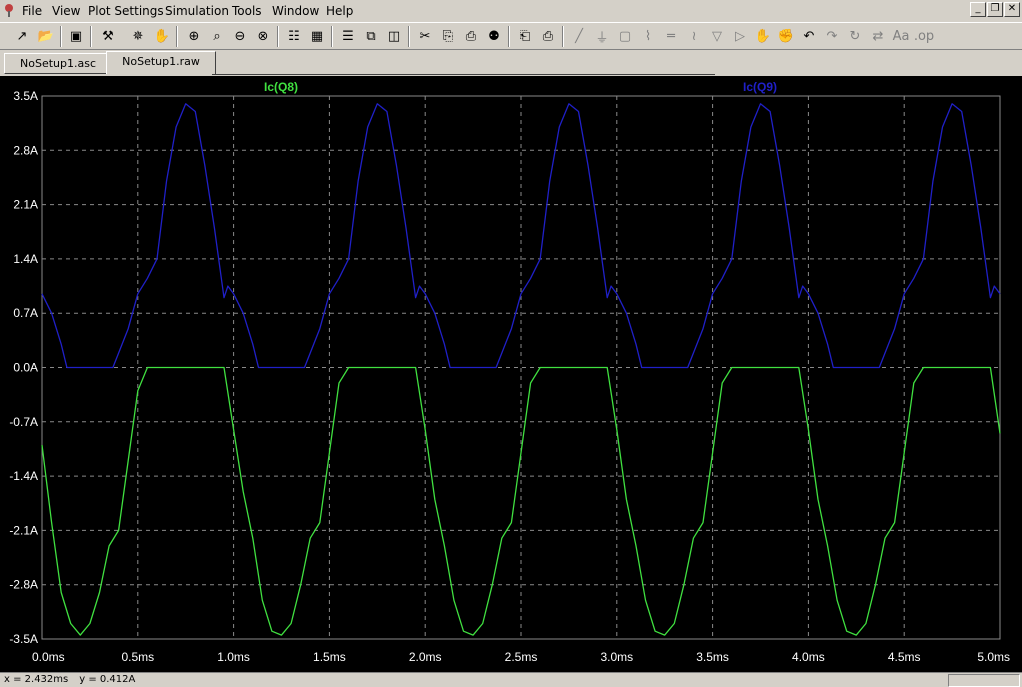 This screenshot has width=1022, height=687. Describe the element at coordinates (25, 313) in the screenshot. I see `y-tick-label: 0.7A` at that location.